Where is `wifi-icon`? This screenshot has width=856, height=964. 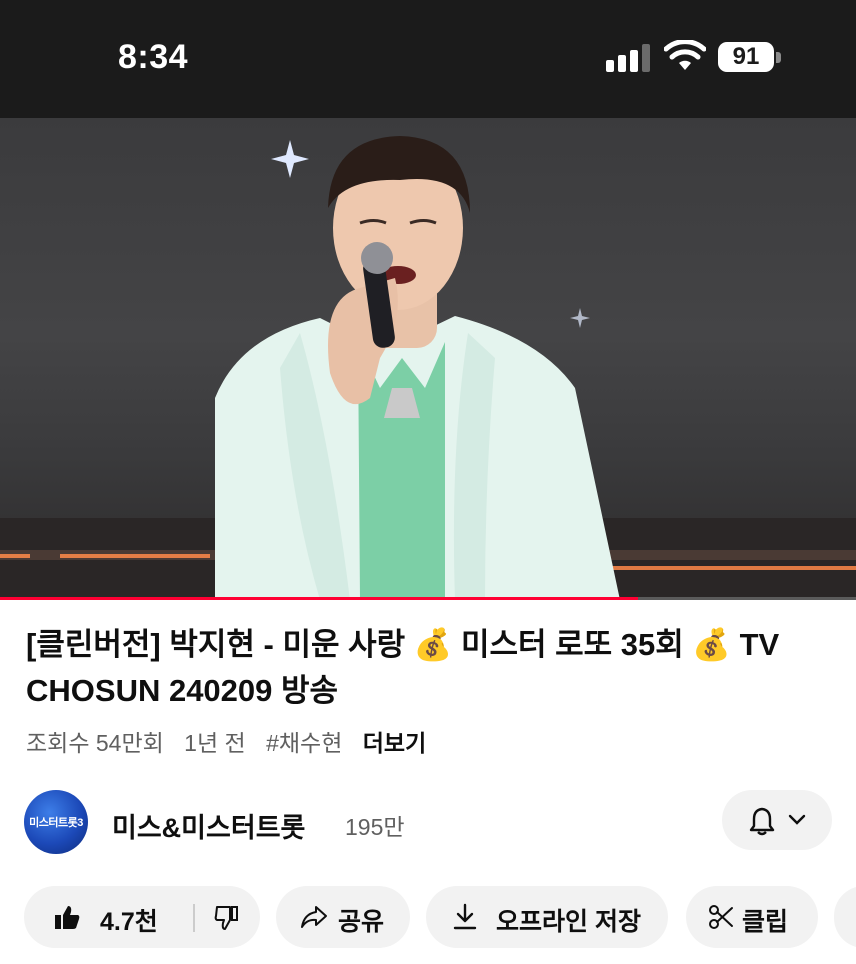
wifi-icon is located at coordinates (685, 55).